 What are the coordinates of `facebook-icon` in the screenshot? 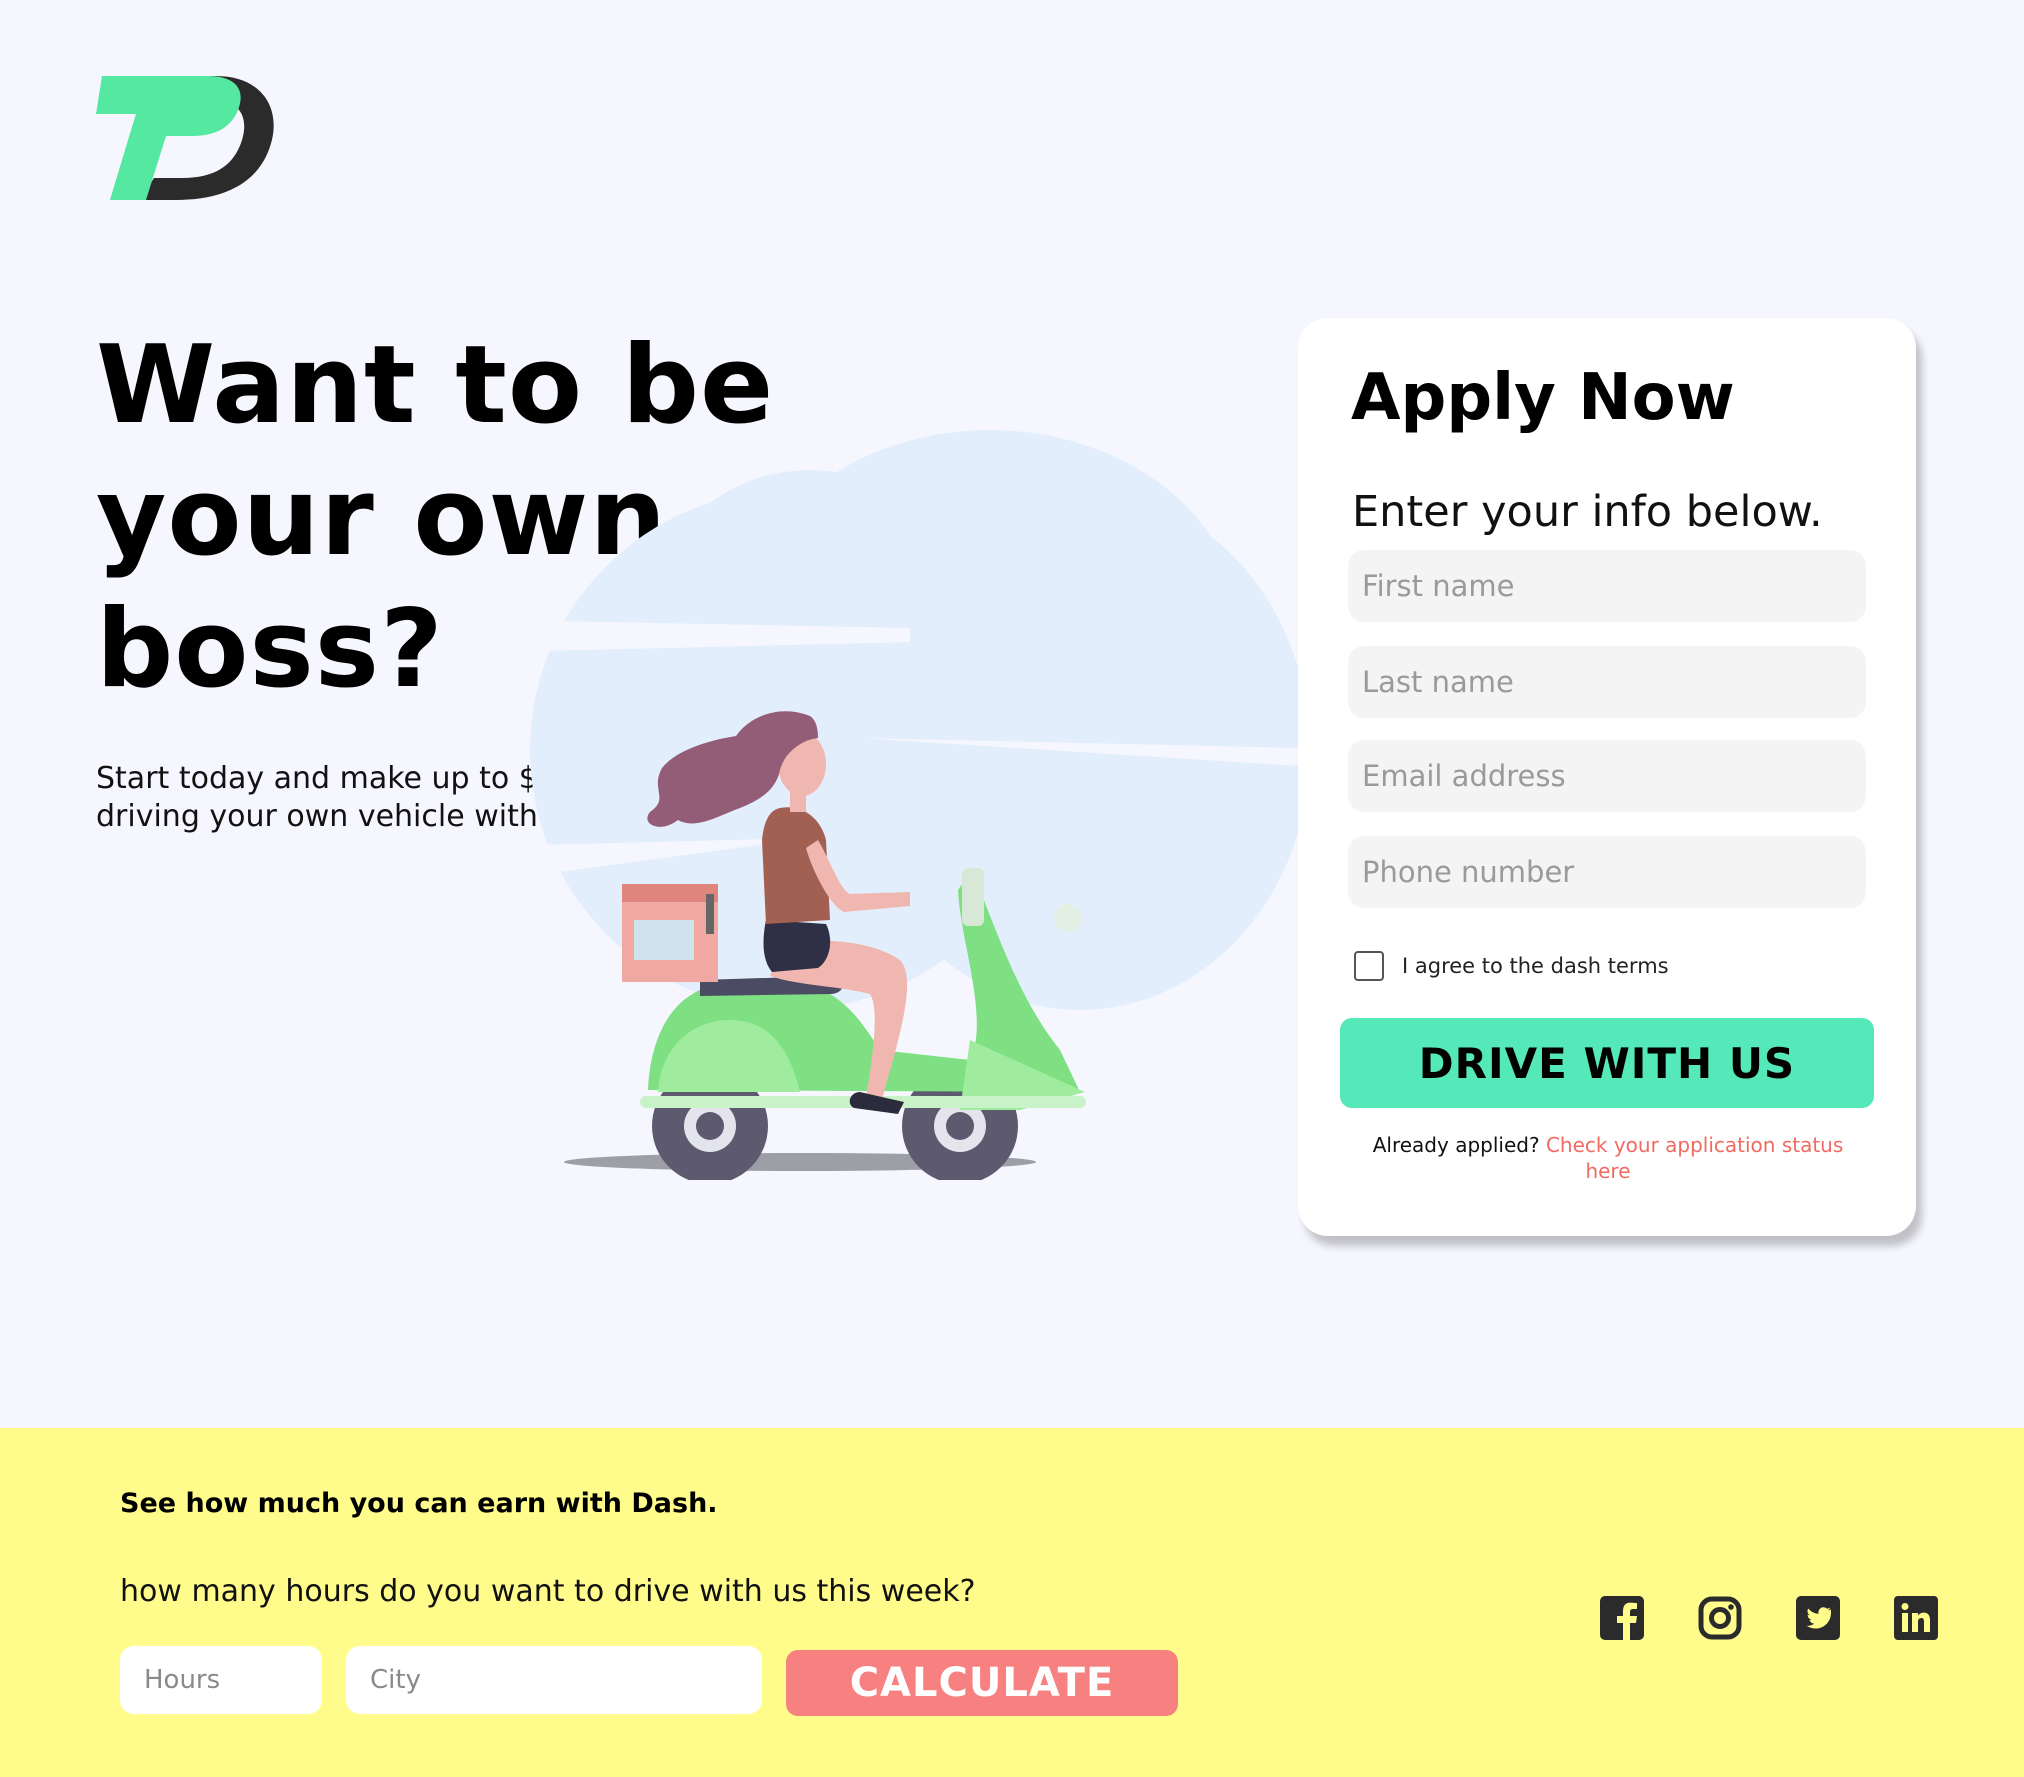 It's located at (1622, 1618).